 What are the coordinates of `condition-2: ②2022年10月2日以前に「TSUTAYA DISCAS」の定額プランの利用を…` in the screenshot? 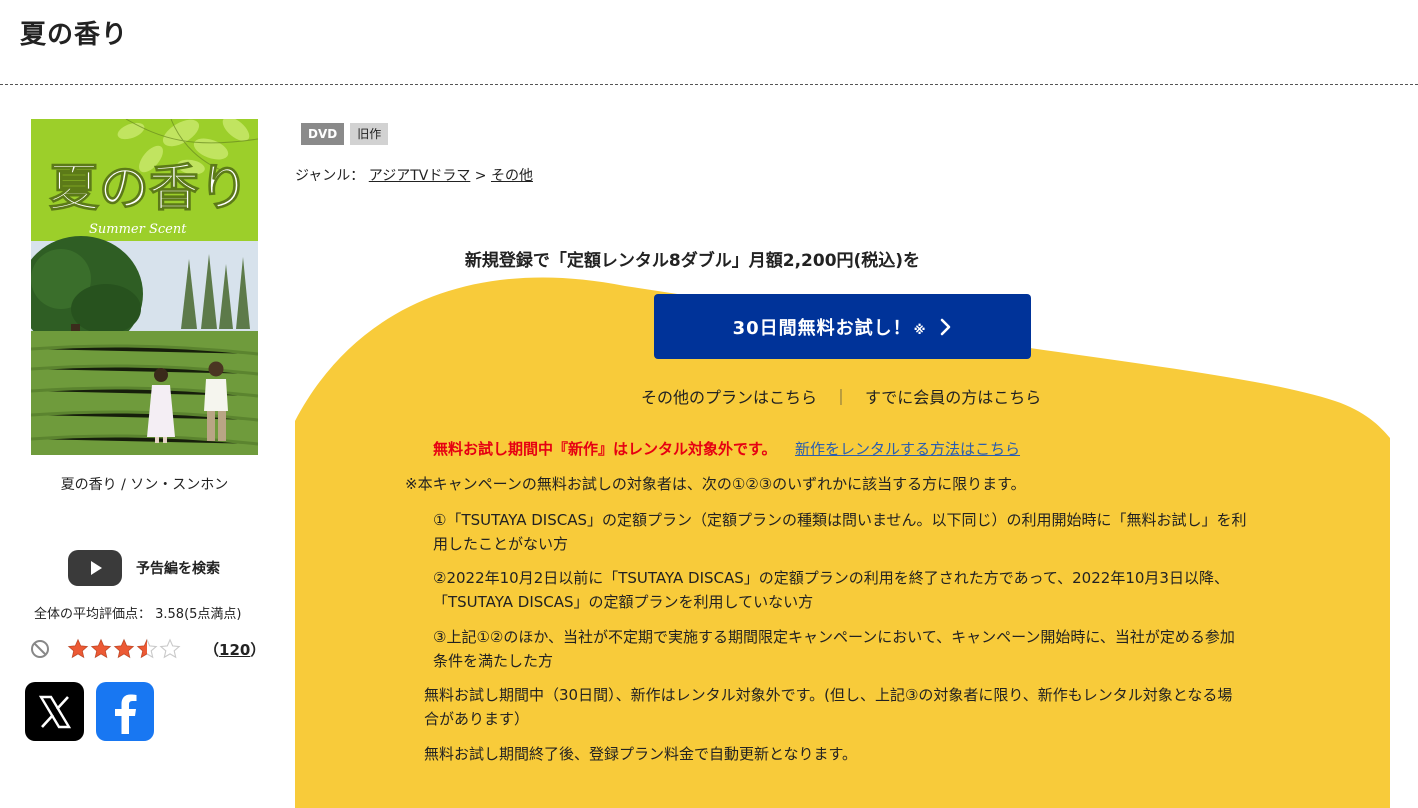 It's located at (831, 590).